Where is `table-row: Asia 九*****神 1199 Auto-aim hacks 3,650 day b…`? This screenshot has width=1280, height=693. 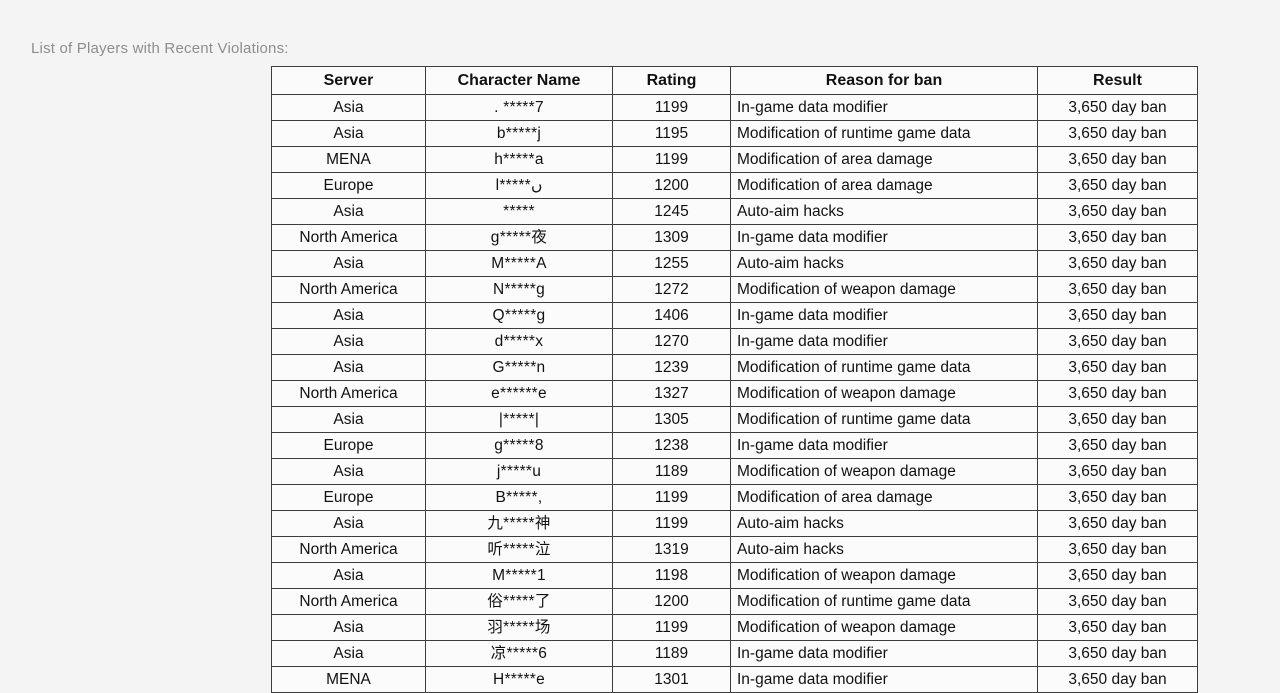 table-row: Asia 九*****神 1199 Auto-aim hacks 3,650 day b… is located at coordinates (734, 523).